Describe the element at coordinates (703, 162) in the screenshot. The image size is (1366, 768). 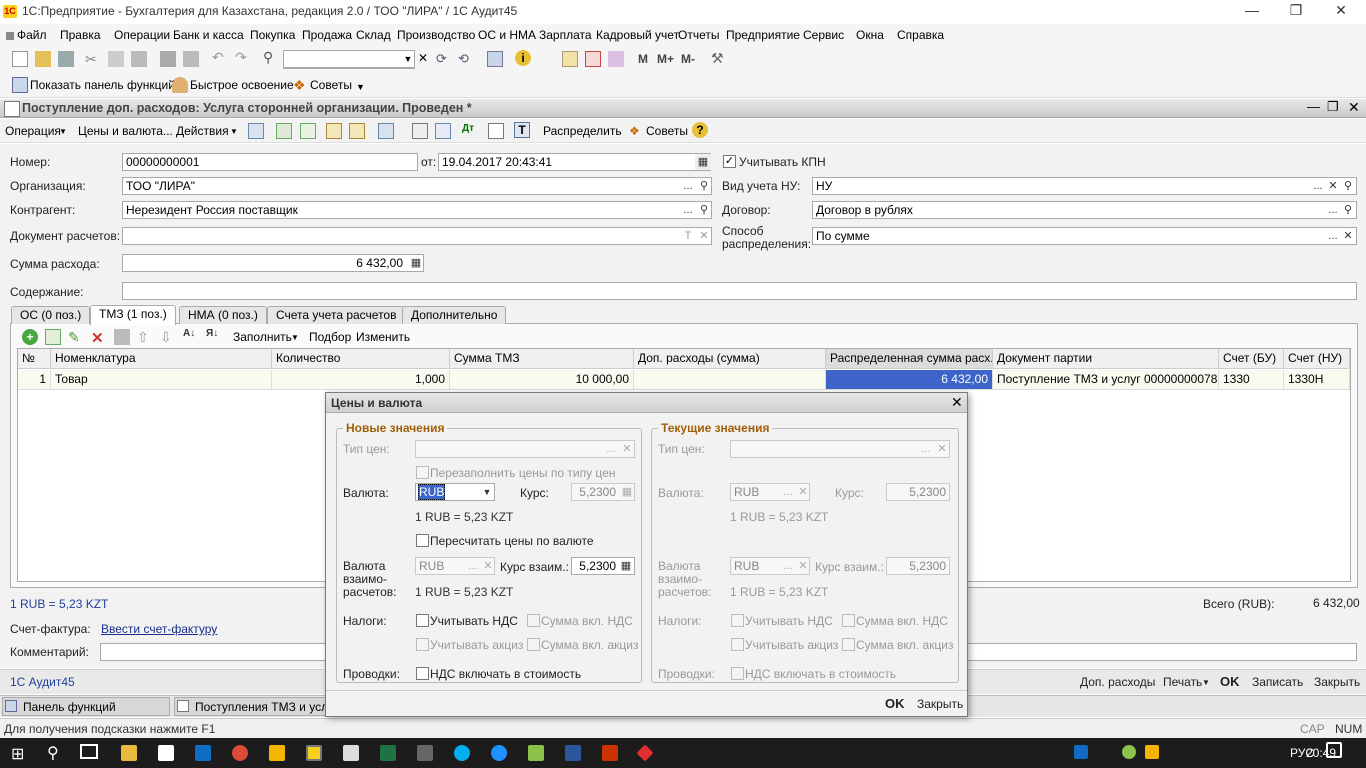
I see `calendar-button: ▦` at that location.